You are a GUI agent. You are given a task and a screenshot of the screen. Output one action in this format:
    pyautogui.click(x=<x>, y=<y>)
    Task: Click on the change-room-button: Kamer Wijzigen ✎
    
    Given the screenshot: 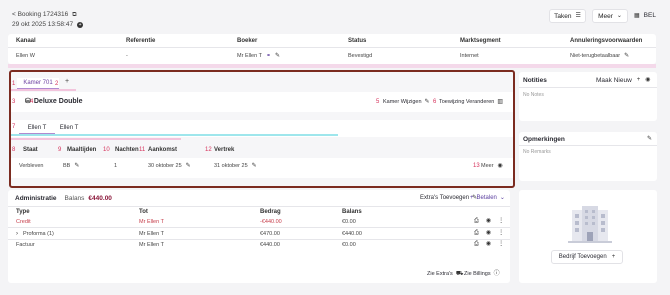 What is the action you would take?
    pyautogui.click(x=406, y=102)
    